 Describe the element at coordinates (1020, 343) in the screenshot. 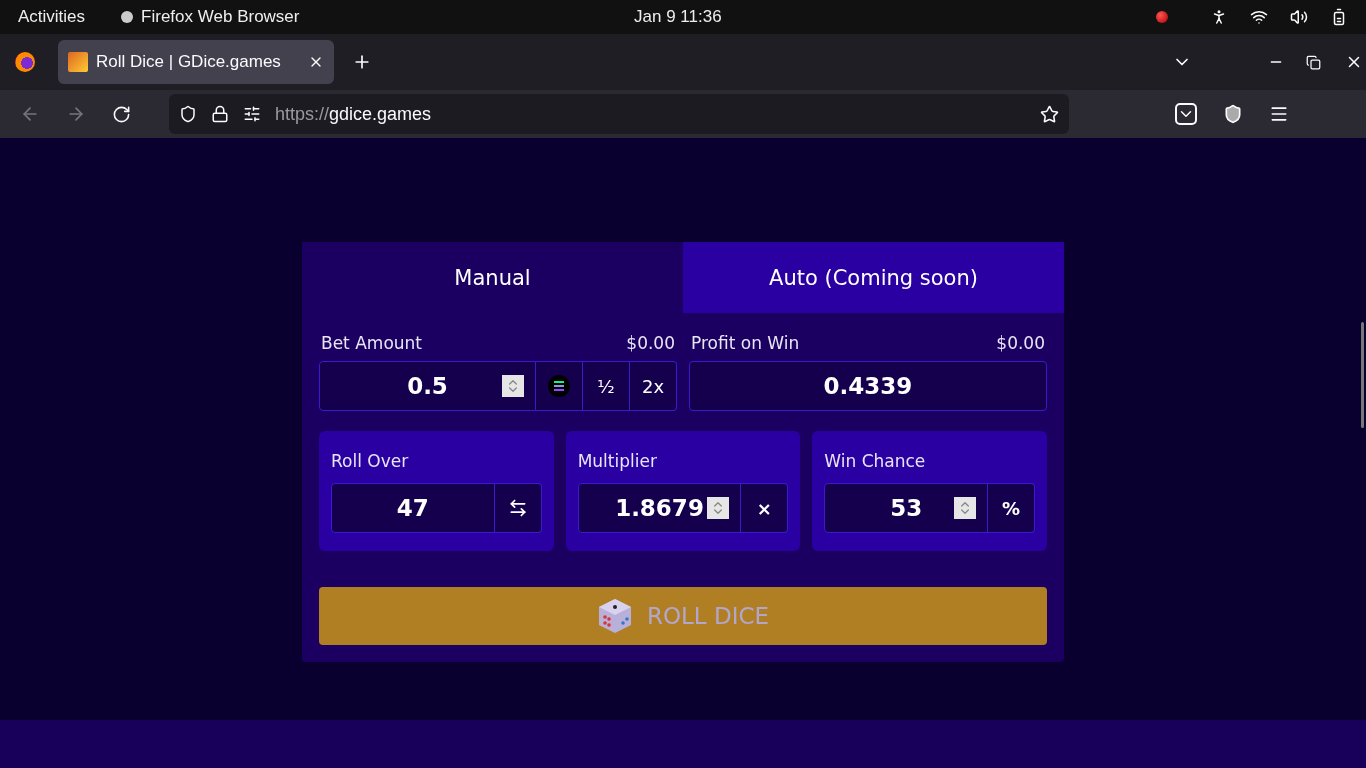

I see `profit-usd-value: $0.00` at that location.